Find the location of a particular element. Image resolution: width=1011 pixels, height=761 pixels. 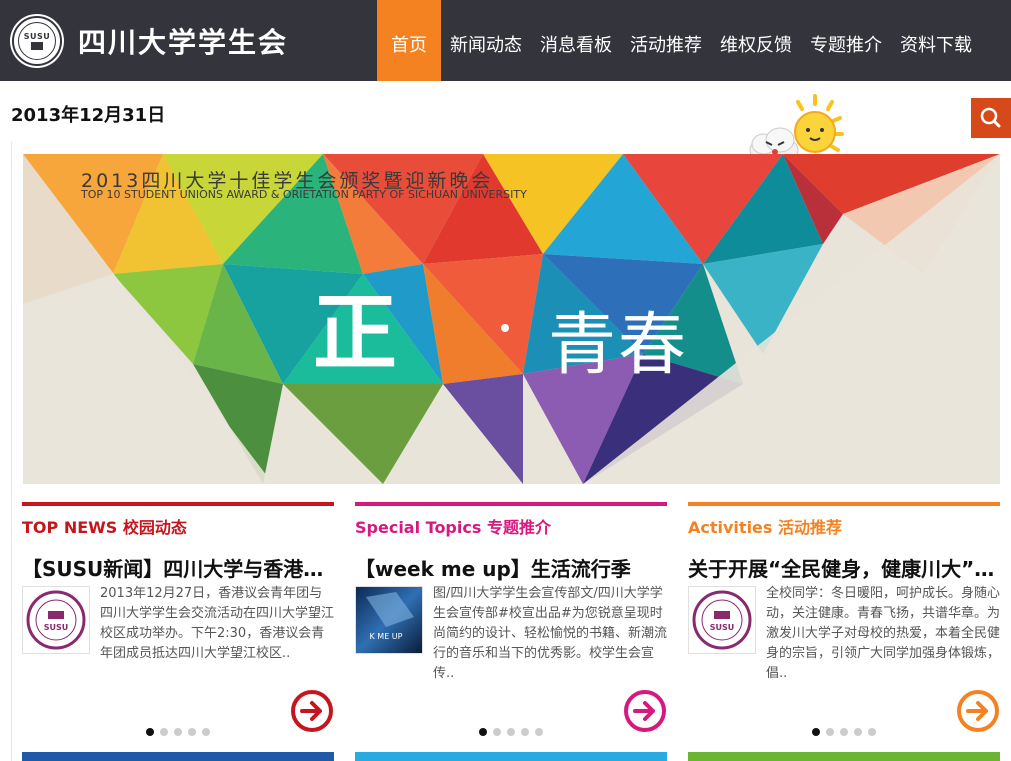

banner-dot is located at coordinates (505, 328).